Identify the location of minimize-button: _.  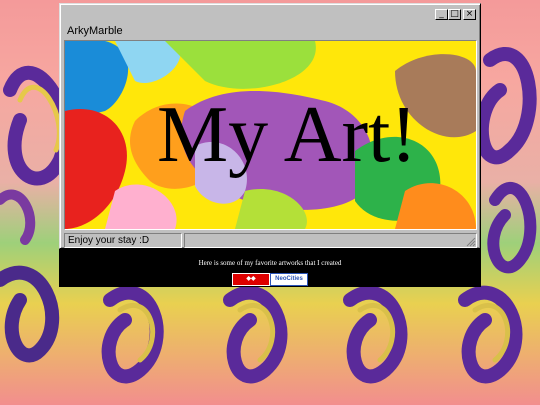
(441, 14).